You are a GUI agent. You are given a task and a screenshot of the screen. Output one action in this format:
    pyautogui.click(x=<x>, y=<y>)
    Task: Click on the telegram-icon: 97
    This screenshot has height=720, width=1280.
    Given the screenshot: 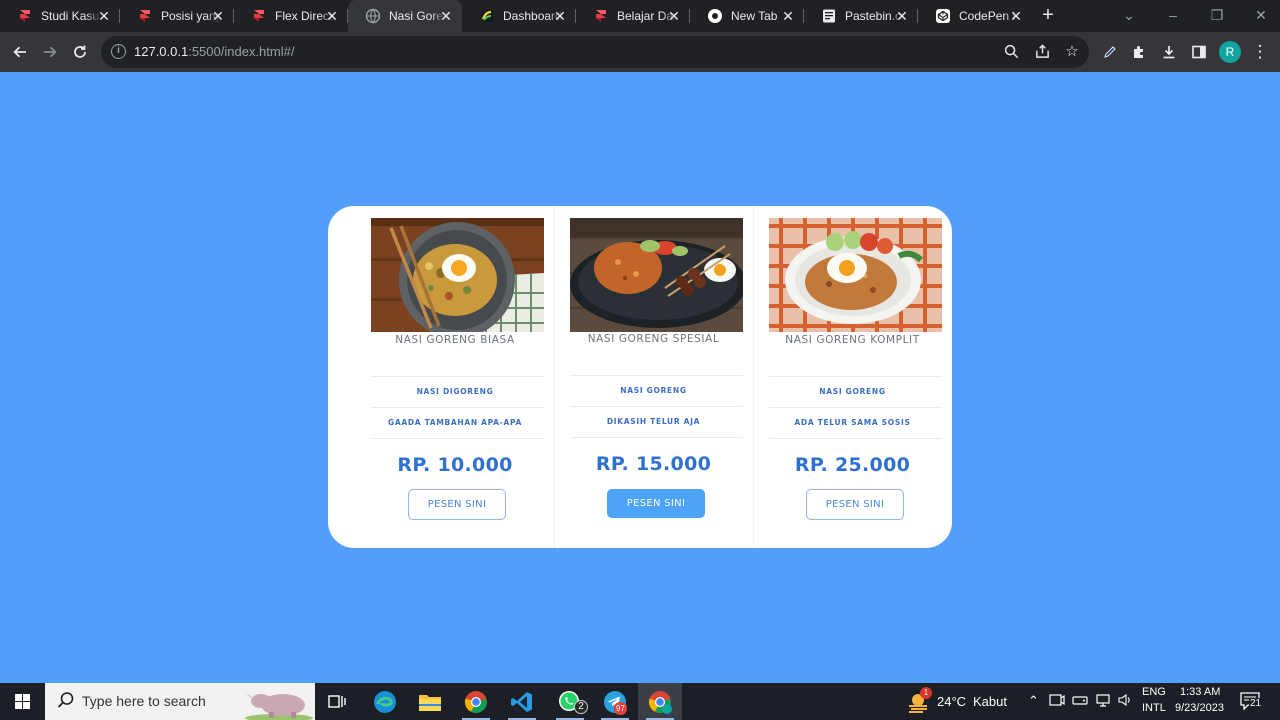 What is the action you would take?
    pyautogui.click(x=615, y=701)
    